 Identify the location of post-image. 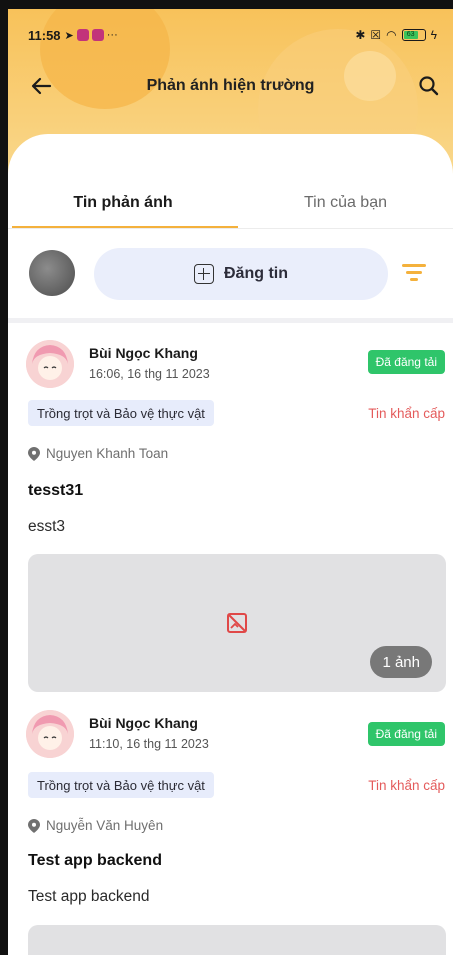
(237, 940).